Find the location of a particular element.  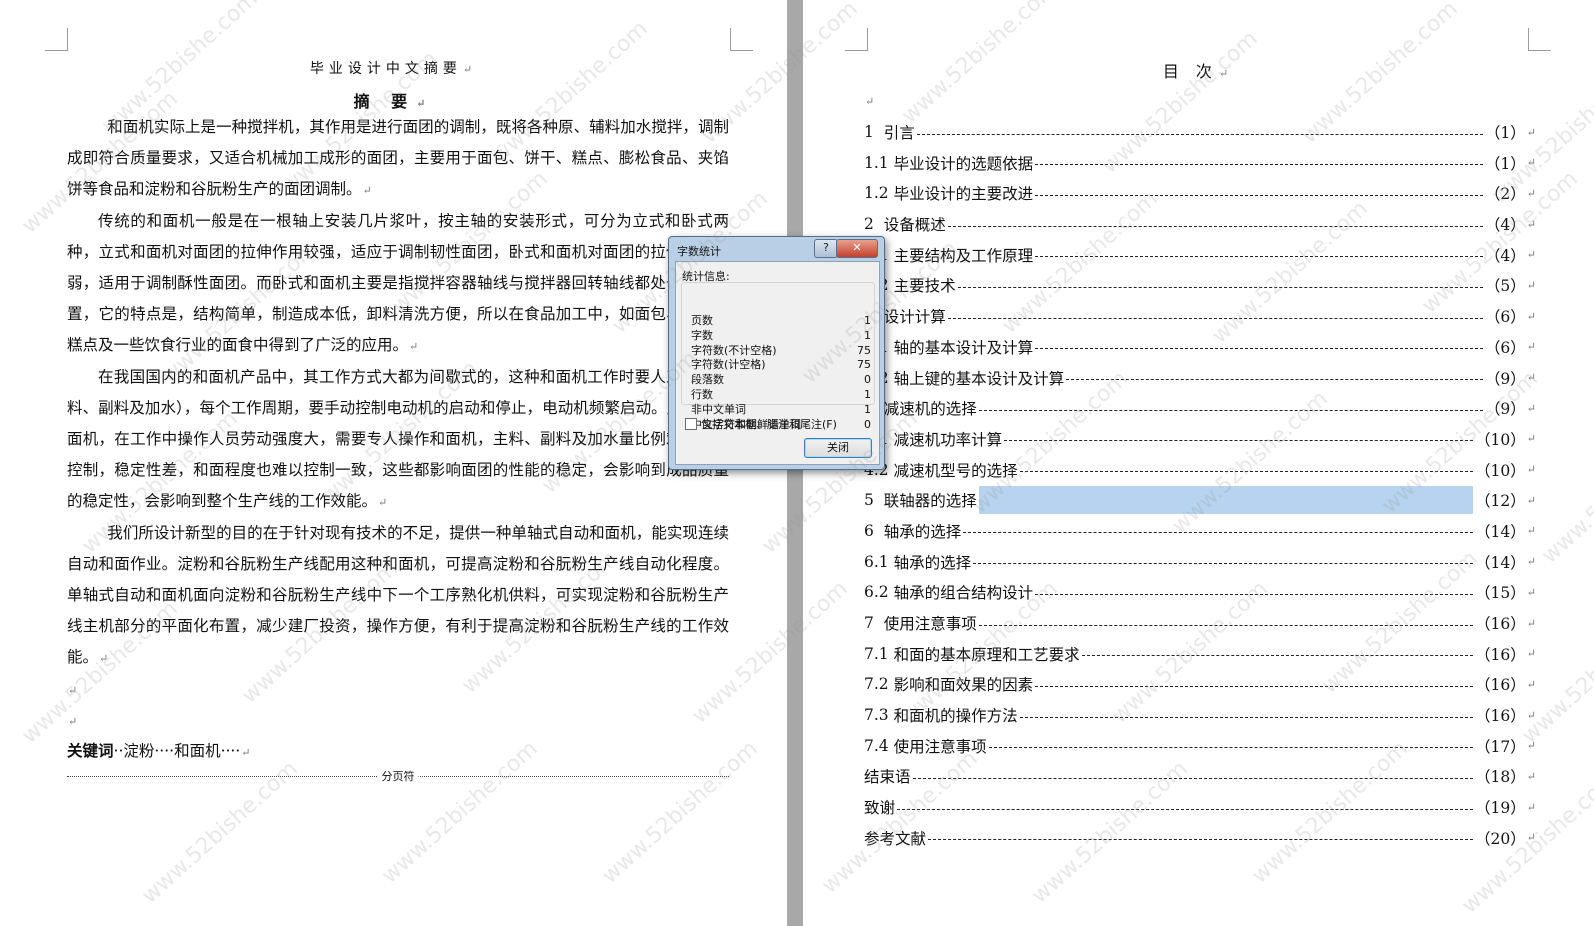

close-icon: ✕ is located at coordinates (857, 247).